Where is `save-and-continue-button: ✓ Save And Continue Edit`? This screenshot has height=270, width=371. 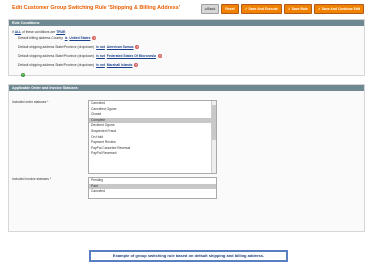
save-and-continue-button: ✓ Save And Continue Edit is located at coordinates (338, 9).